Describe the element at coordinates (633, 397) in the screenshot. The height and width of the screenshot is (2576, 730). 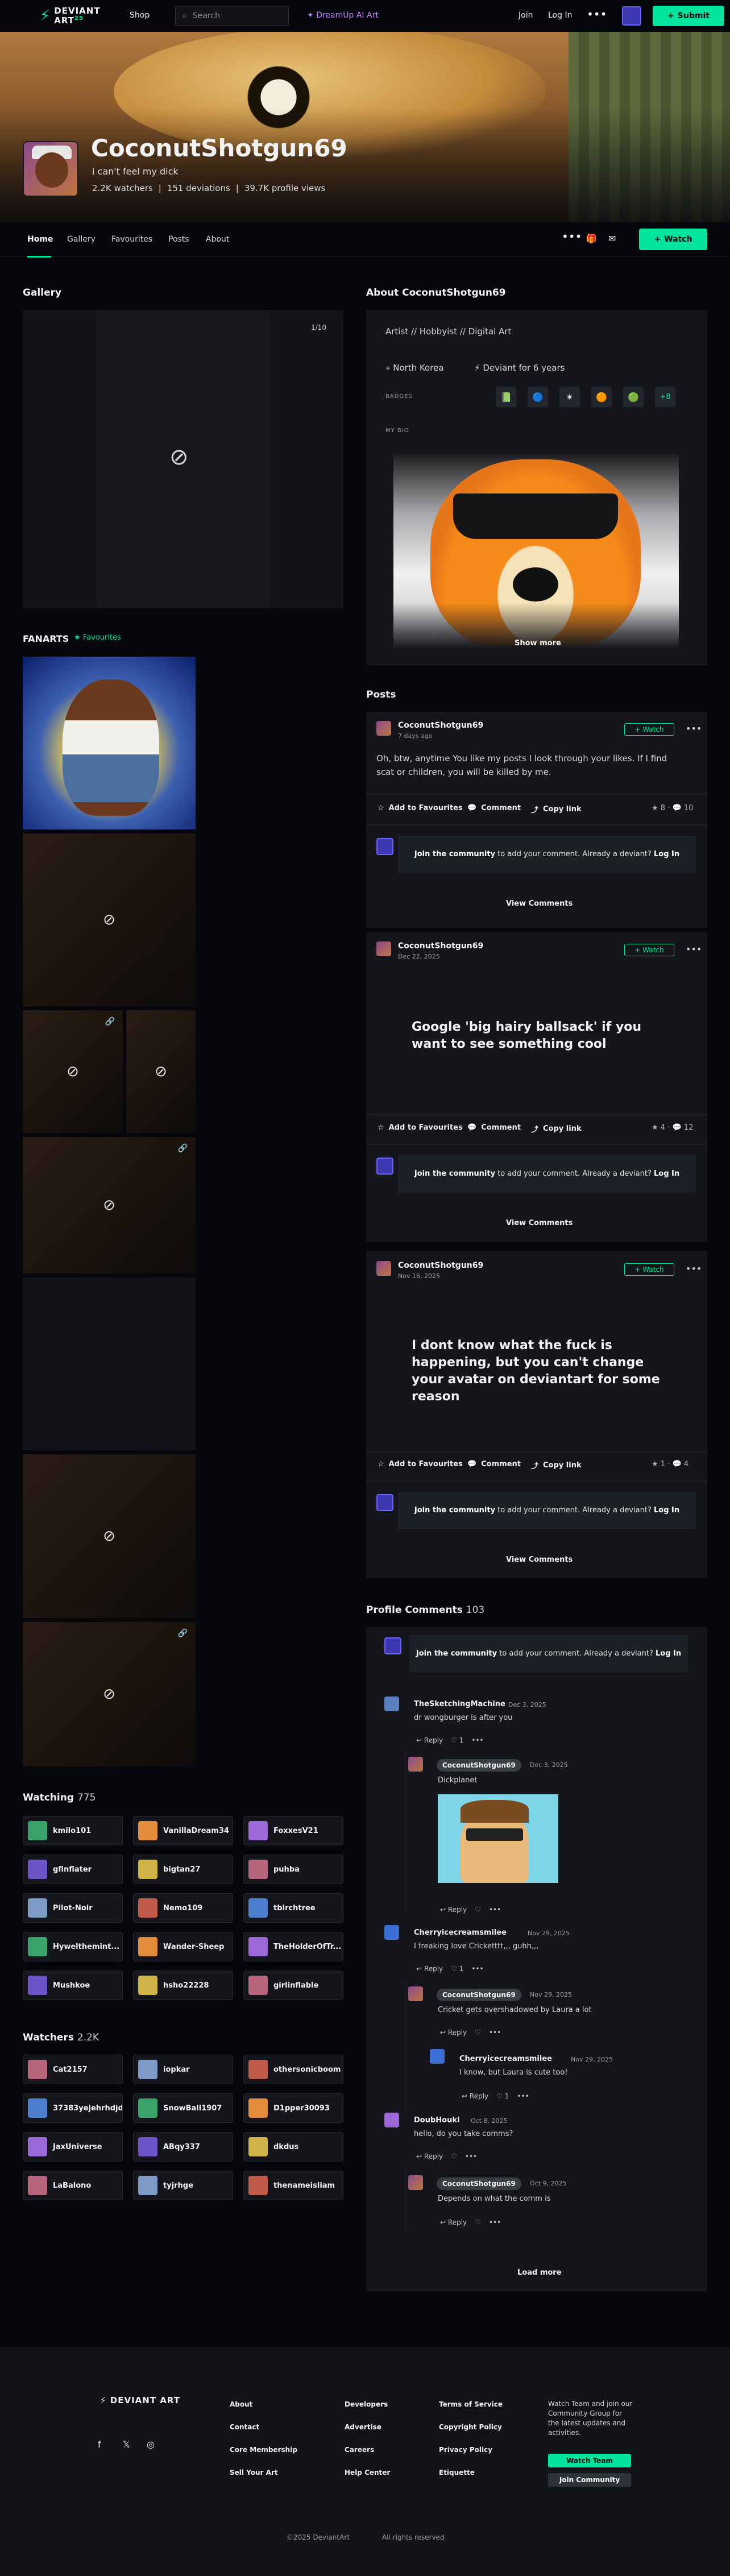
I see `badge-icon: 🟢` at that location.